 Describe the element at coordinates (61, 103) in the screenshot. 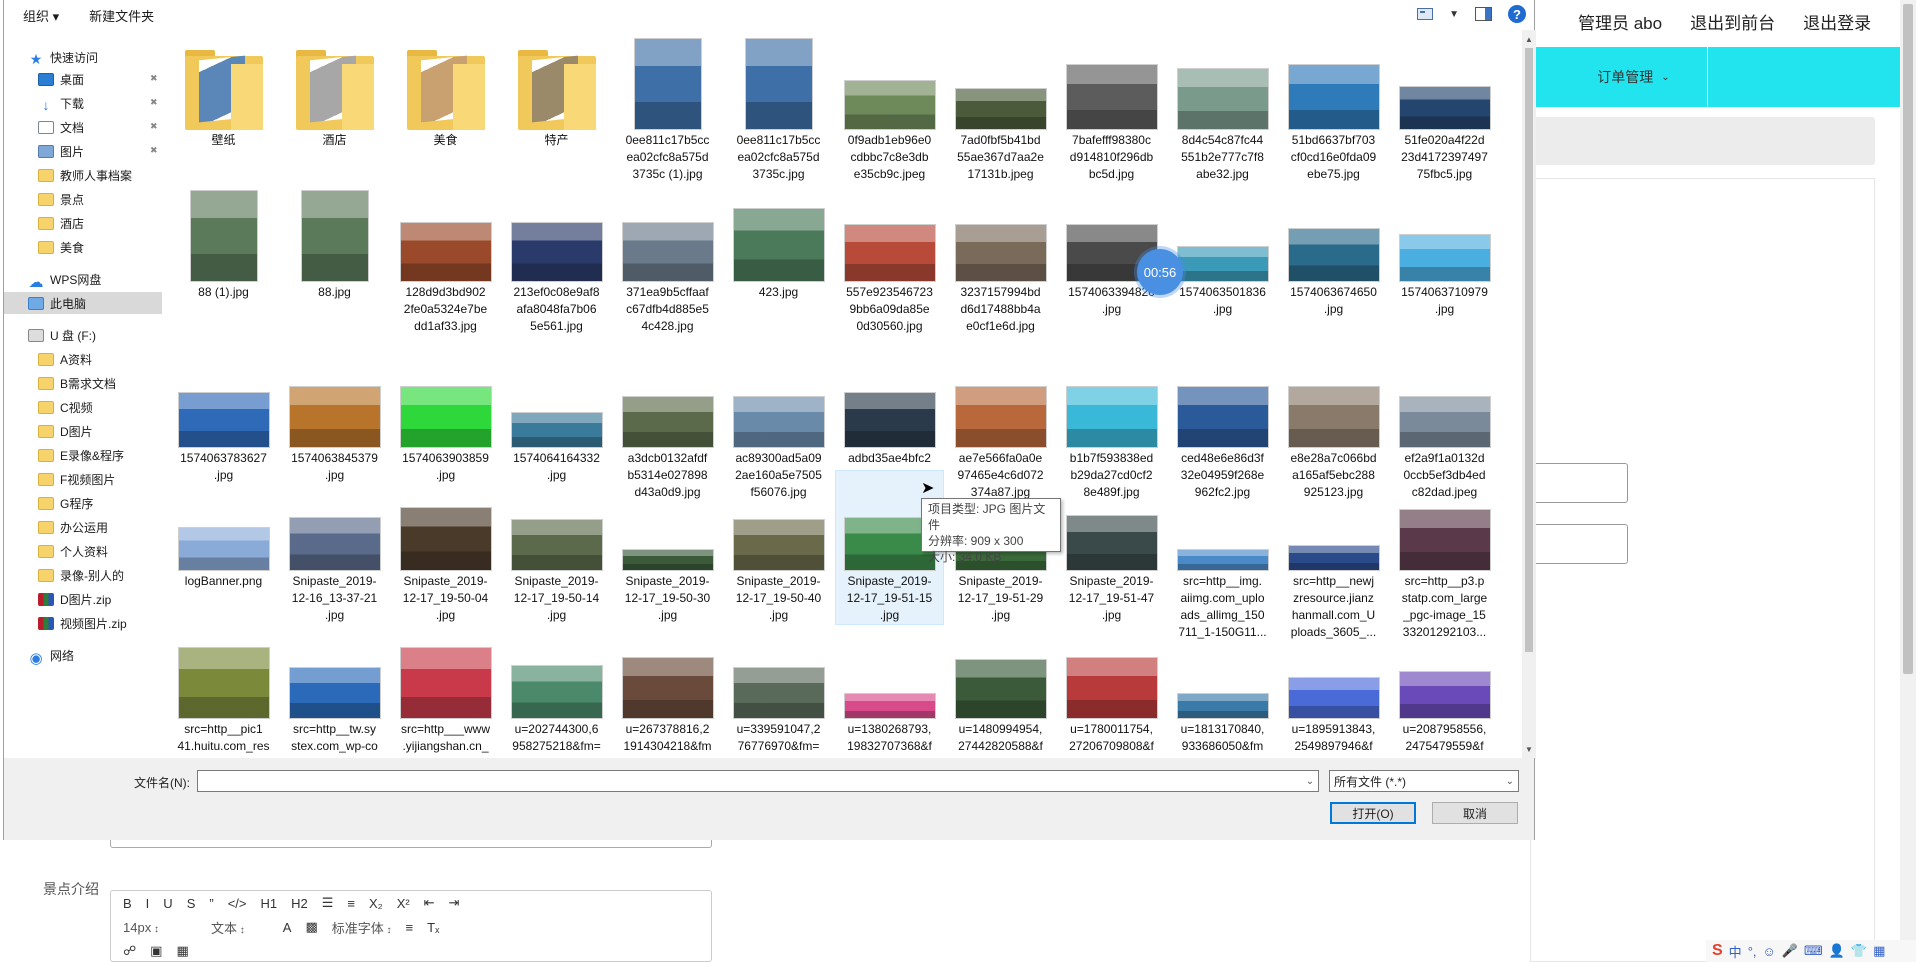

I see `nav-item: ↓ 下载` at that location.